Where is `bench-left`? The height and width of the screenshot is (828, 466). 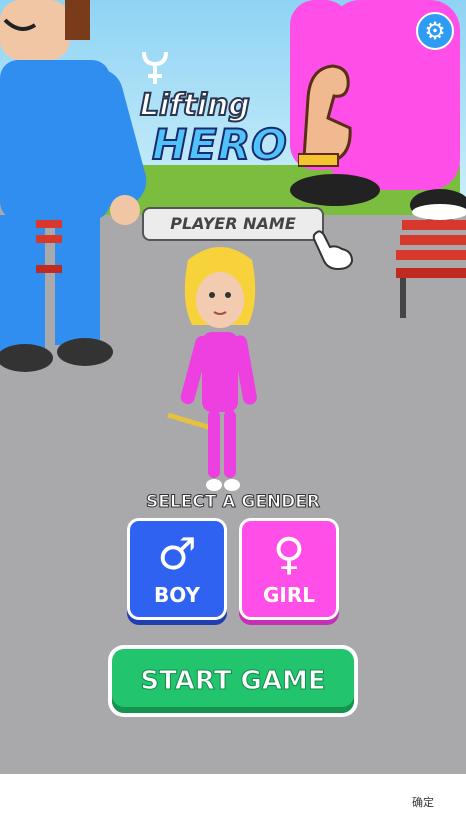
bench-left is located at coordinates (49, 246).